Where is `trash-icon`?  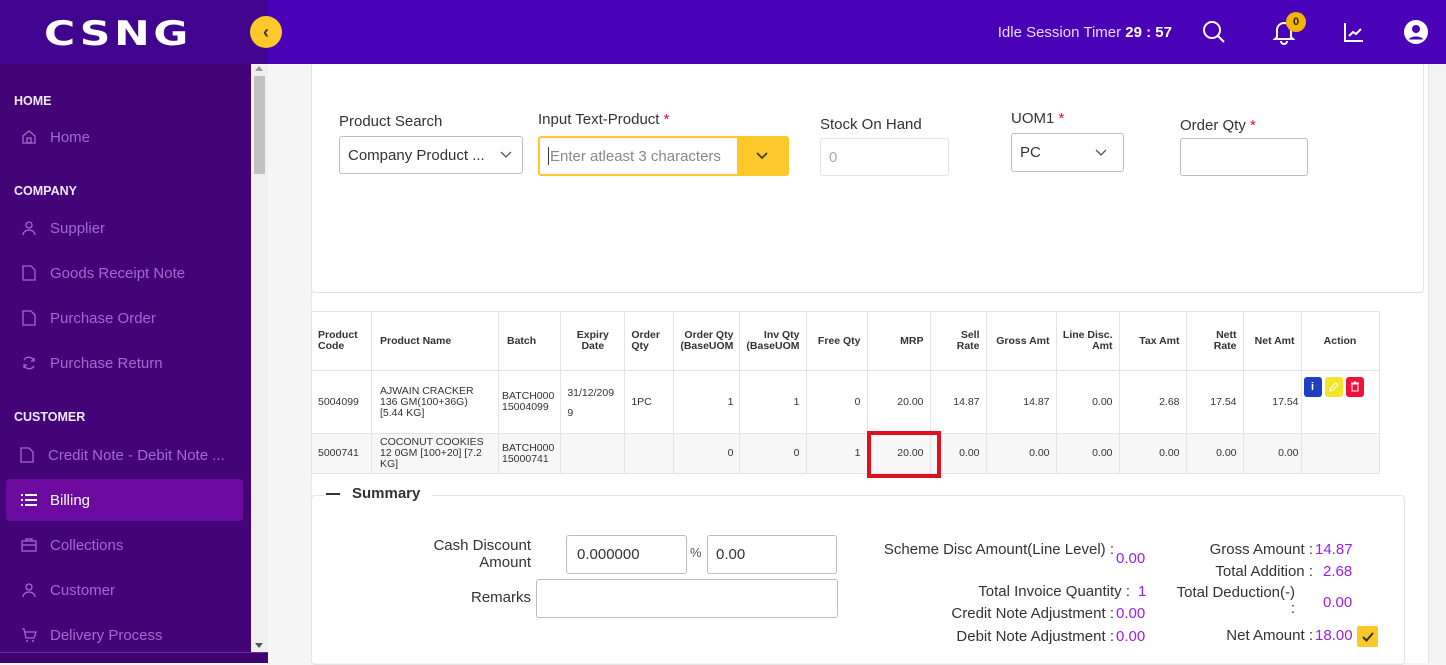 trash-icon is located at coordinates (1354, 386).